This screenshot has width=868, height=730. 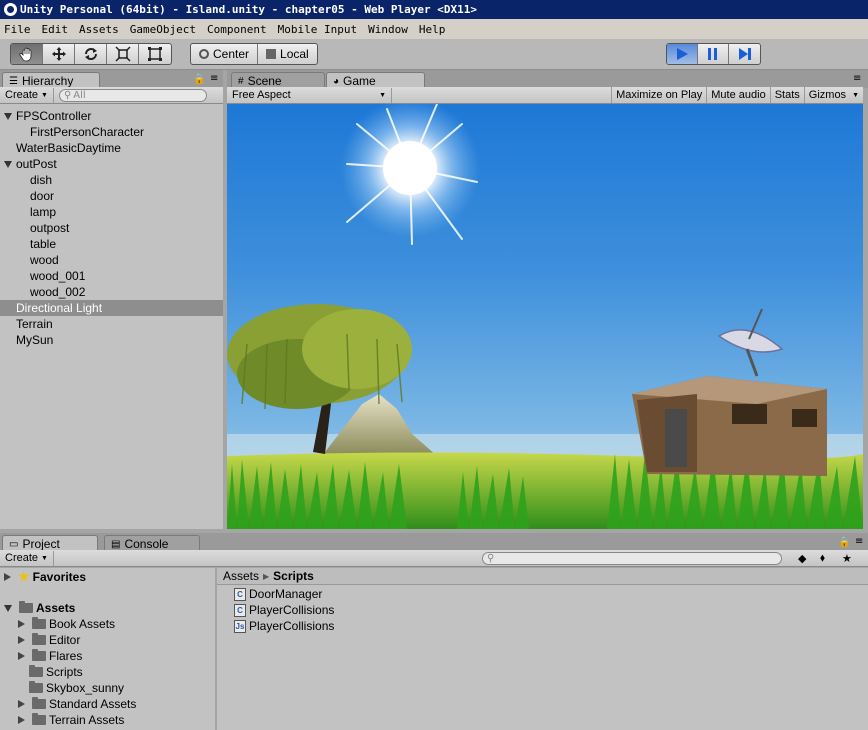 What do you see at coordinates (68, 148) in the screenshot?
I see `hierarchy-item-waterbasicdaytime: WaterBasicDaytime` at bounding box center [68, 148].